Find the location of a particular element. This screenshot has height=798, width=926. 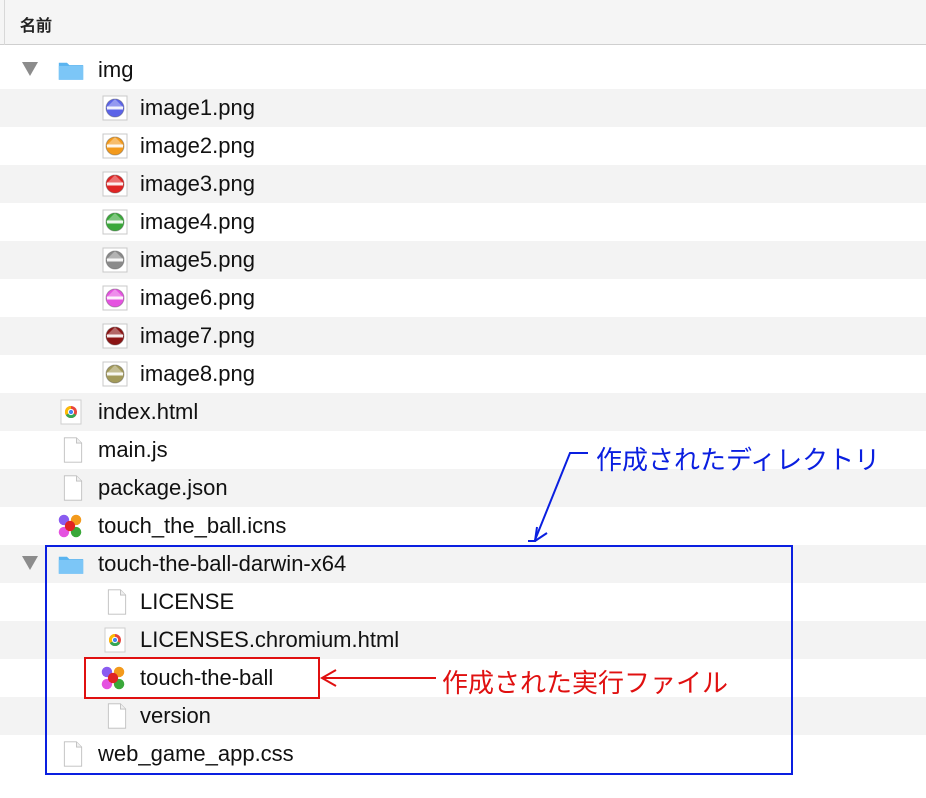

directory-annotation-label: 作成されたディレクトリ is located at coordinates (738, 461).